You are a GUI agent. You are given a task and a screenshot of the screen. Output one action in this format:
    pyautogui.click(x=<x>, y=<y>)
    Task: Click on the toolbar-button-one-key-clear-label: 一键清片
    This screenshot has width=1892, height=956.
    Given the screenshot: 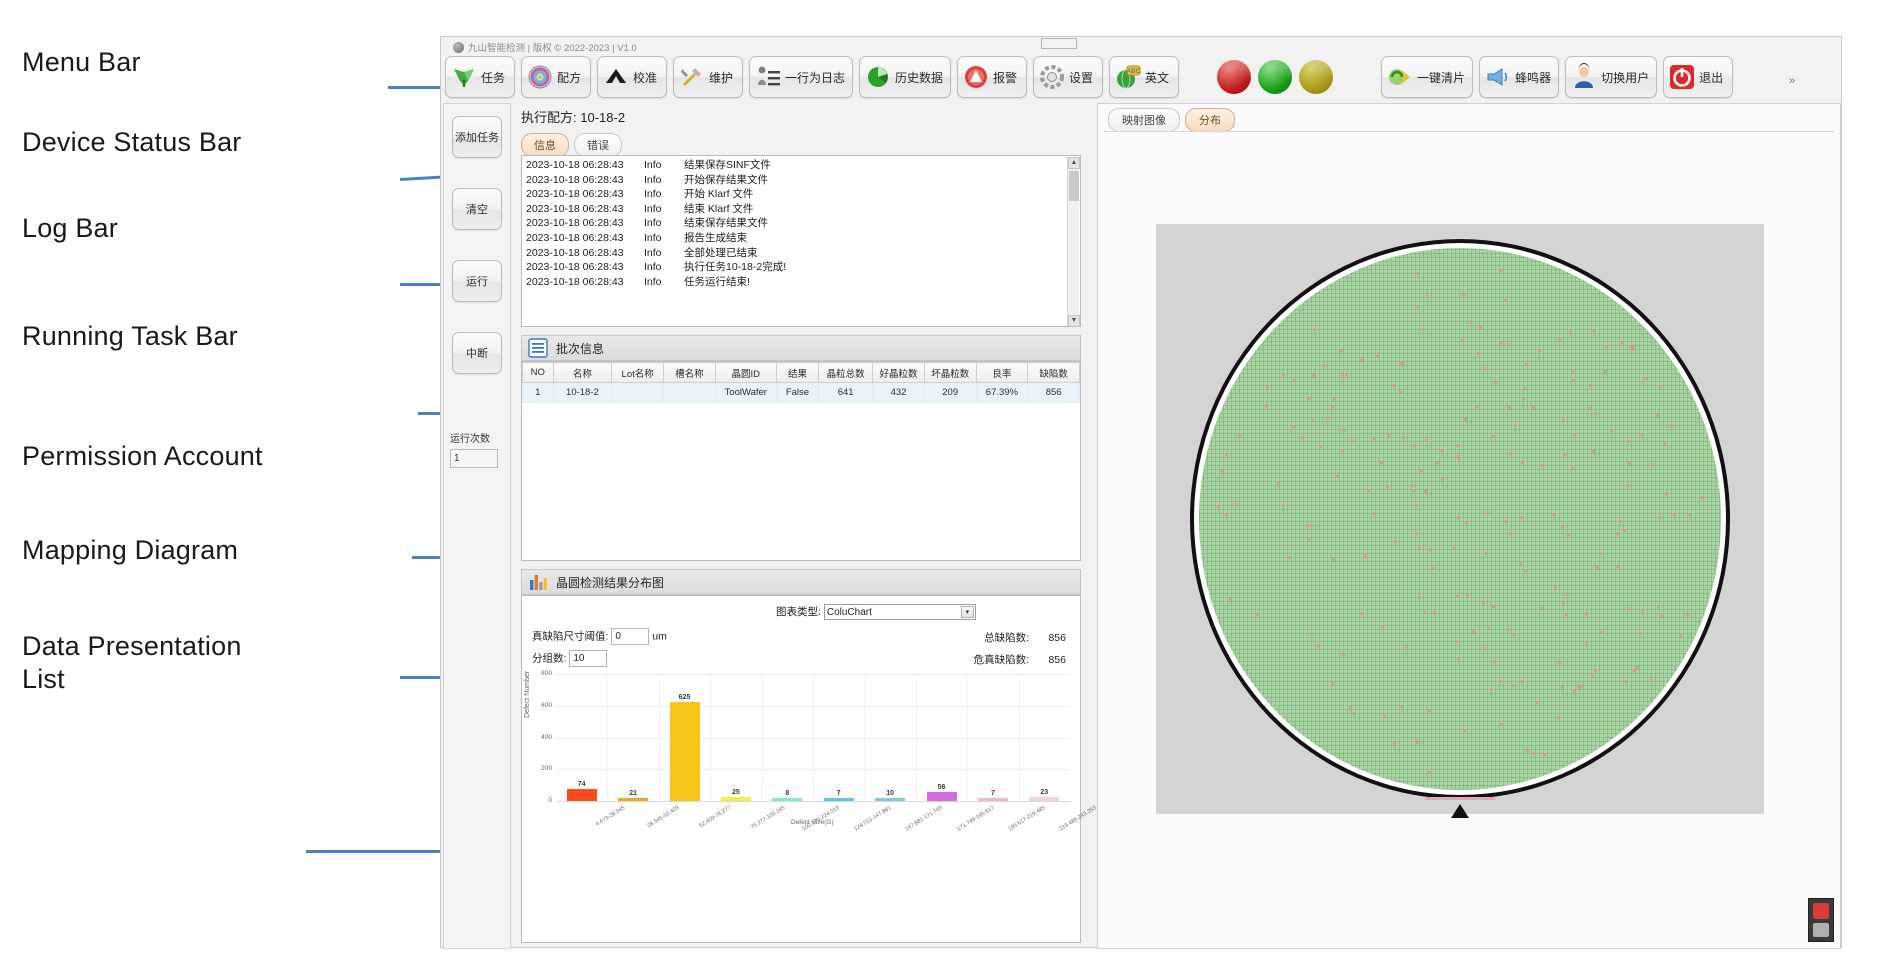 What is the action you would take?
    pyautogui.click(x=1441, y=77)
    